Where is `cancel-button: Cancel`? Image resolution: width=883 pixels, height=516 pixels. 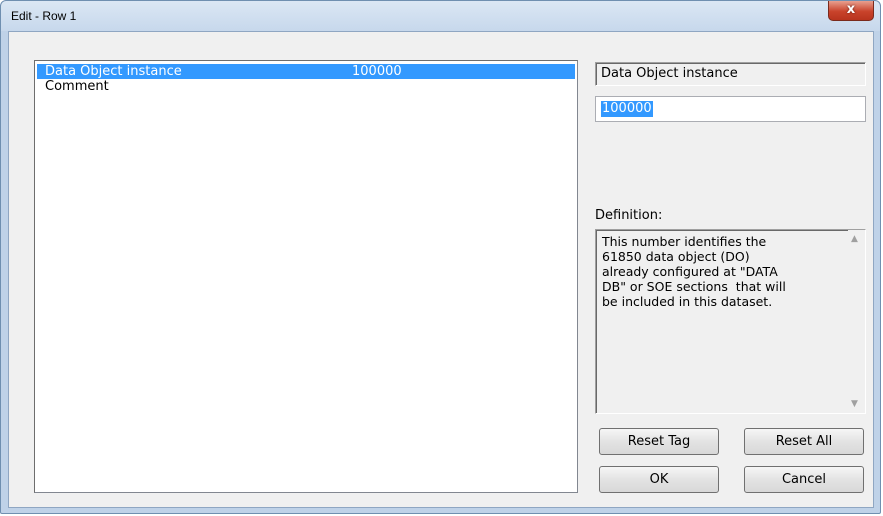
cancel-button: Cancel is located at coordinates (804, 479).